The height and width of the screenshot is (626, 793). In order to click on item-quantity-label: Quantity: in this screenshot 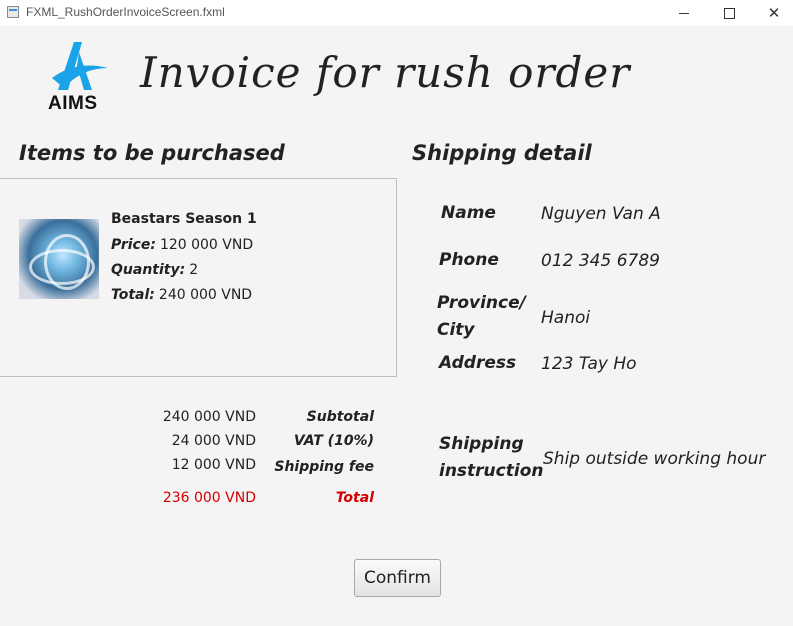, I will do `click(148, 270)`.